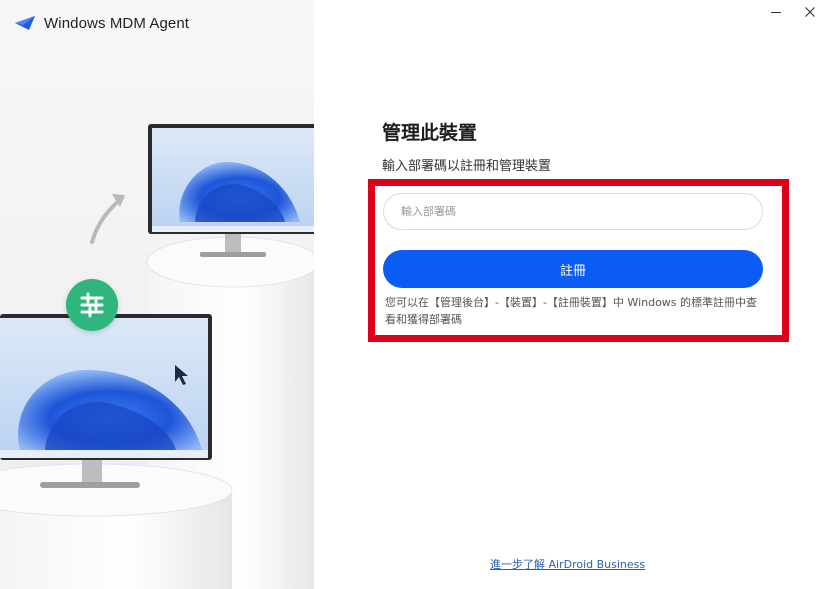 Image resolution: width=830 pixels, height=589 pixels. Describe the element at coordinates (810, 12) in the screenshot. I see `close-icon` at that location.